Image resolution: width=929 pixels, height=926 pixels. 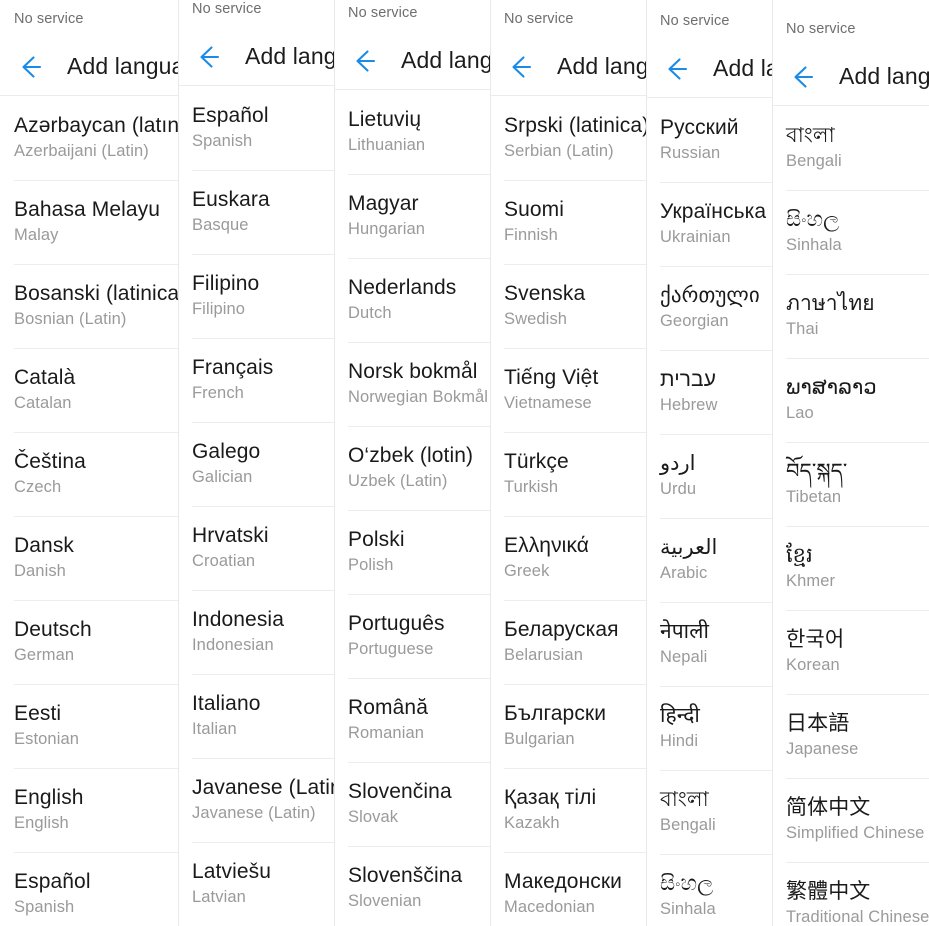 What do you see at coordinates (568, 558) in the screenshot?
I see `language-list-item: Ελληνικά Greek` at bounding box center [568, 558].